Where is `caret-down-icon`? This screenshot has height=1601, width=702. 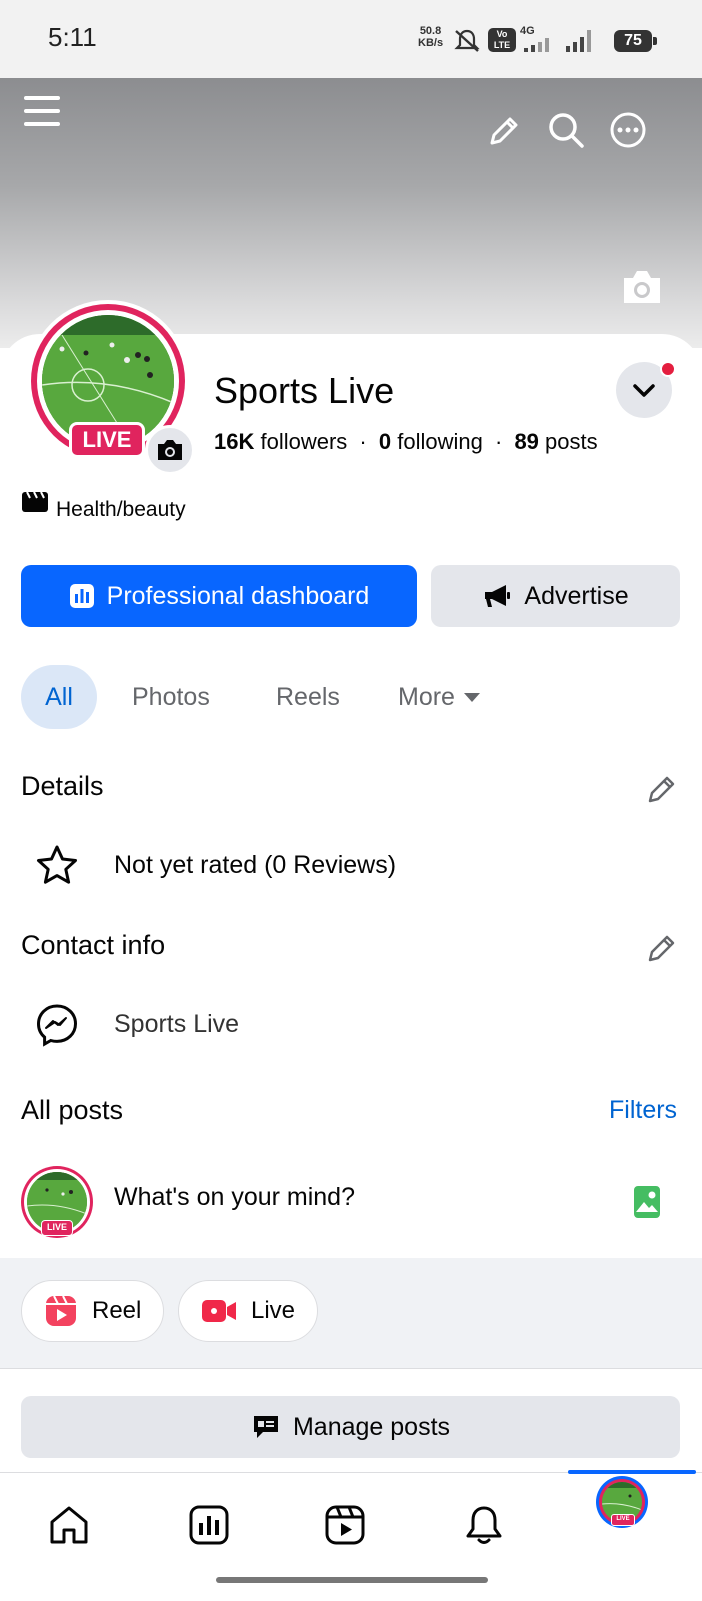
caret-down-icon is located at coordinates (471, 697).